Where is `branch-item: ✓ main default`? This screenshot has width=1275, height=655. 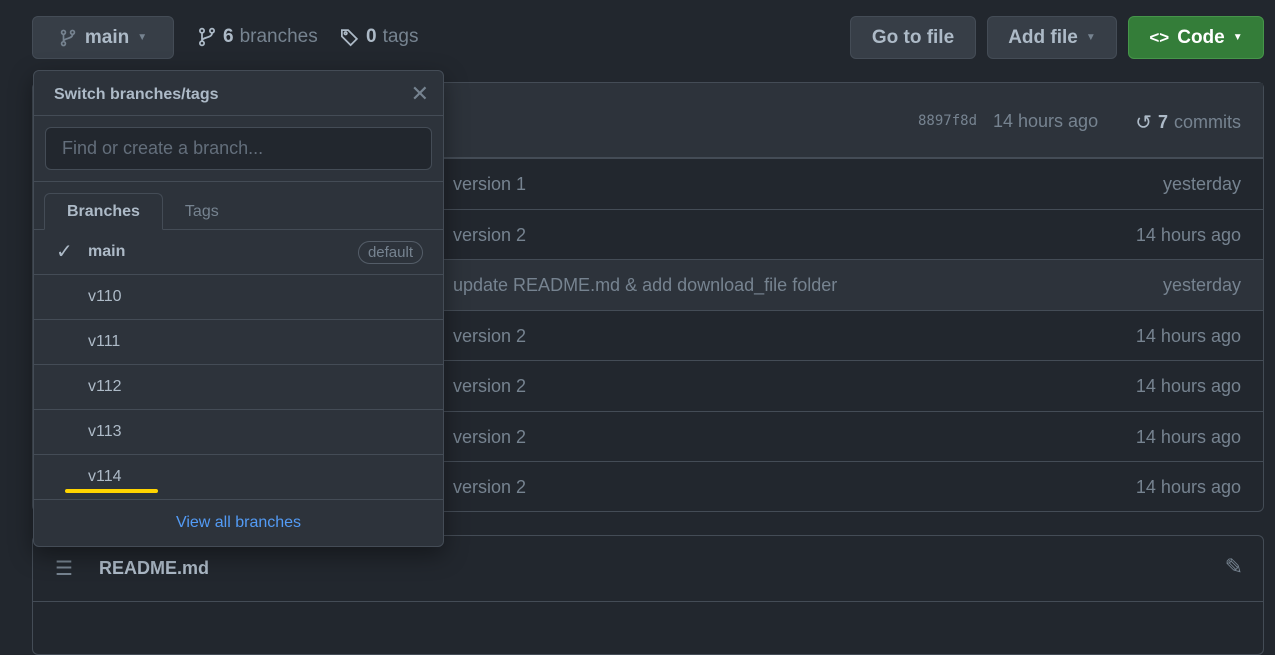 branch-item: ✓ main default is located at coordinates (238, 252).